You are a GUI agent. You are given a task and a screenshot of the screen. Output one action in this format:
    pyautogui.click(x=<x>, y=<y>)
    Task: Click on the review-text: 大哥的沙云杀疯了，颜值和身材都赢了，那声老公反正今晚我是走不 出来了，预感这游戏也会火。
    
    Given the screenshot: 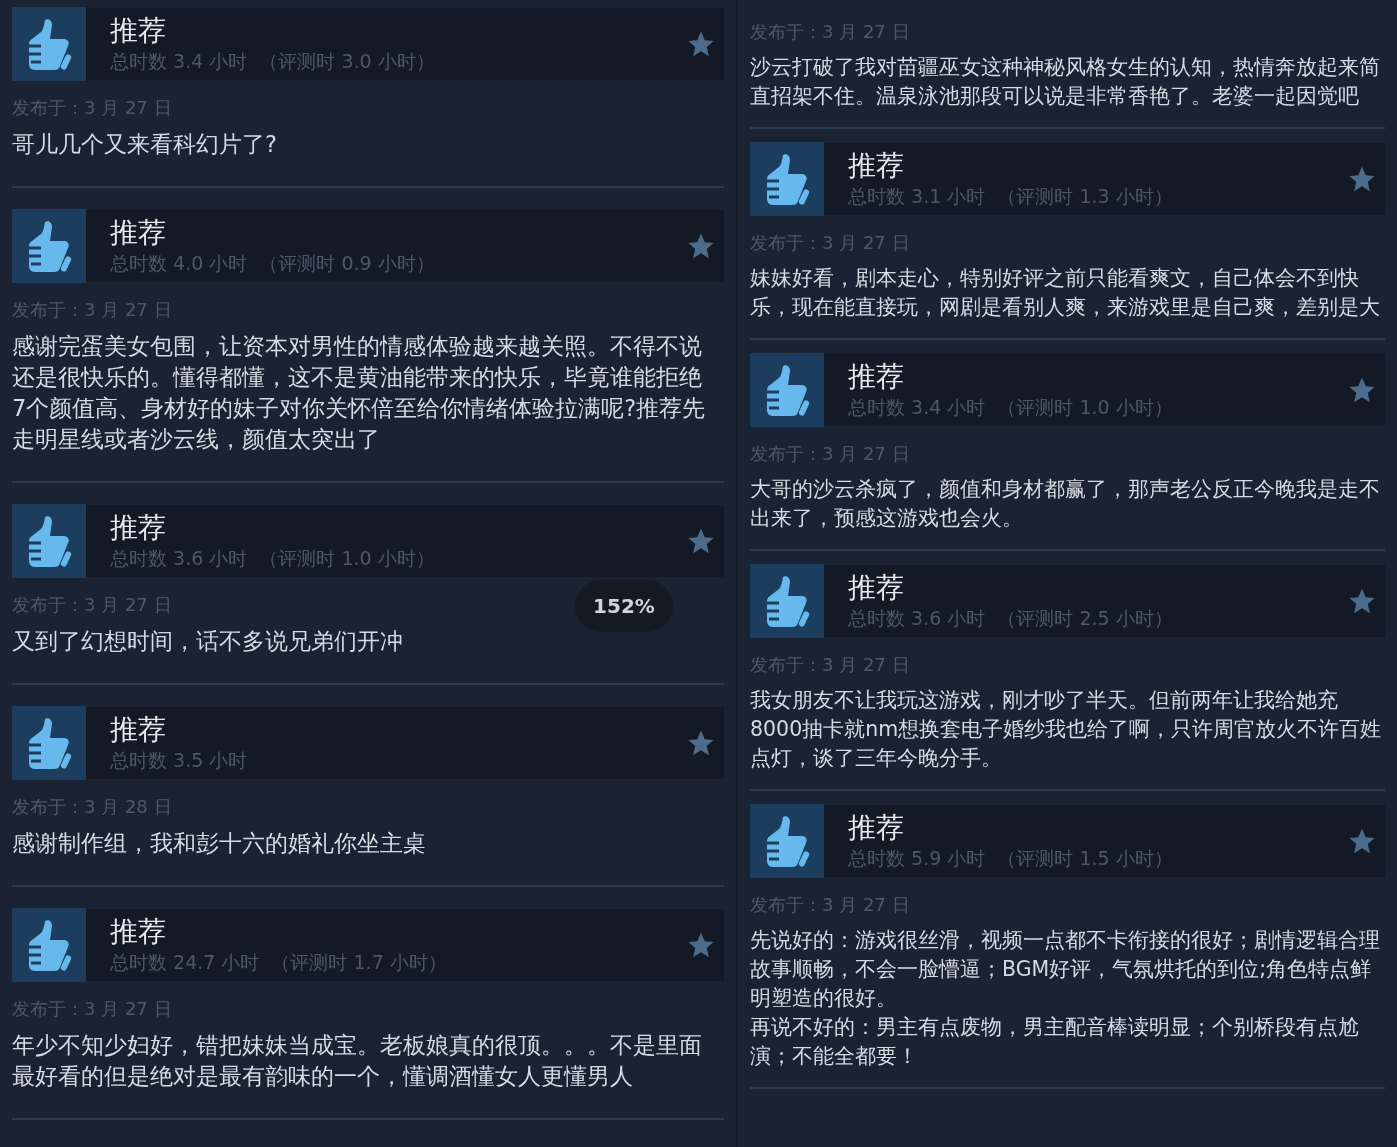 What is the action you would take?
    pyautogui.click(x=1065, y=504)
    